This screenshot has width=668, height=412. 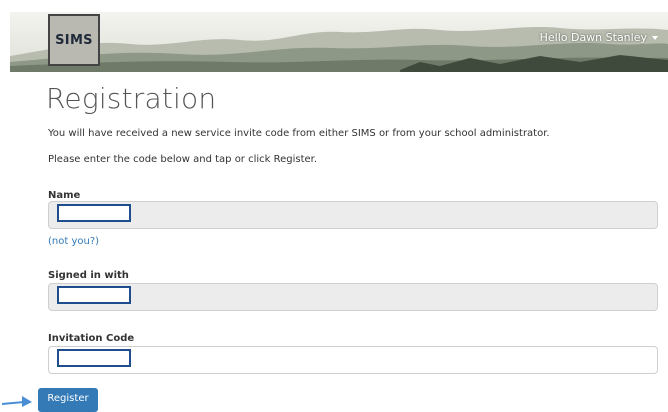 I want to click on signed-in-with-label: Signed in with, so click(x=88, y=275).